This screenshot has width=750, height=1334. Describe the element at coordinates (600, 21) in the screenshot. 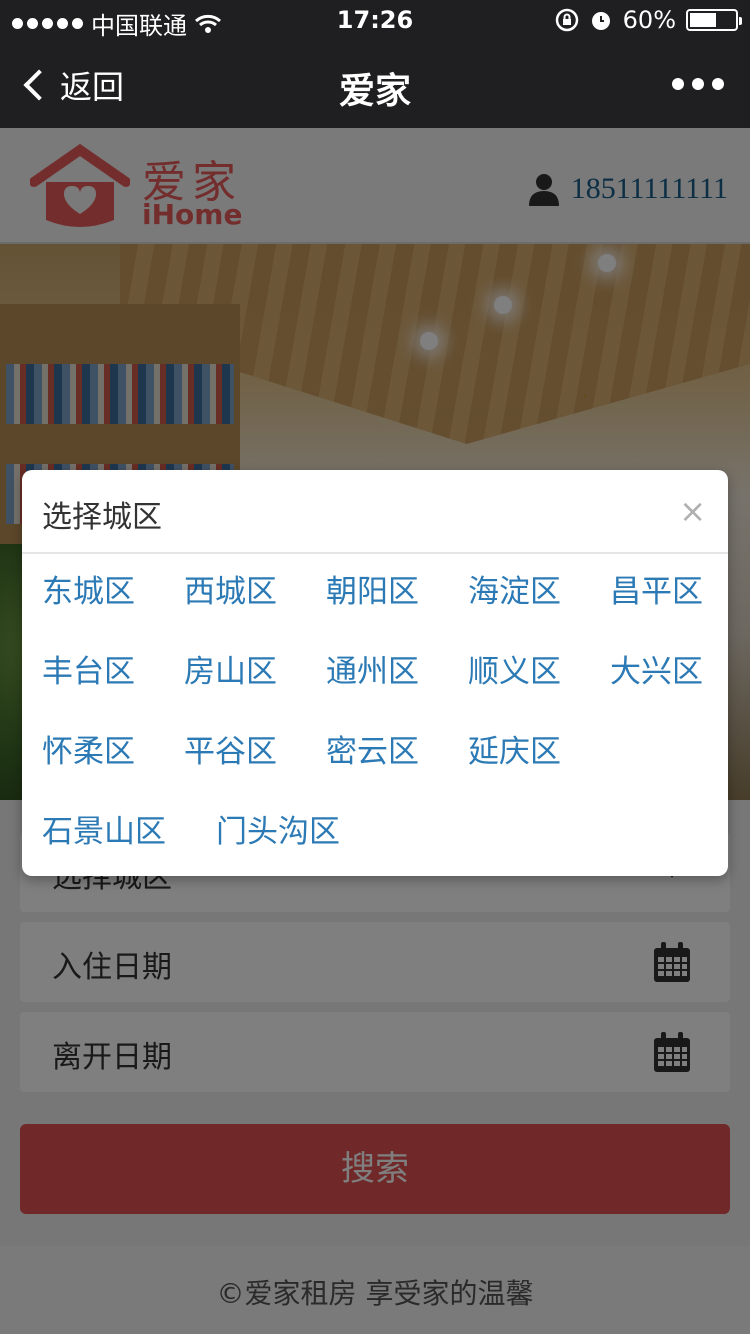

I see `alarm-icon` at that location.